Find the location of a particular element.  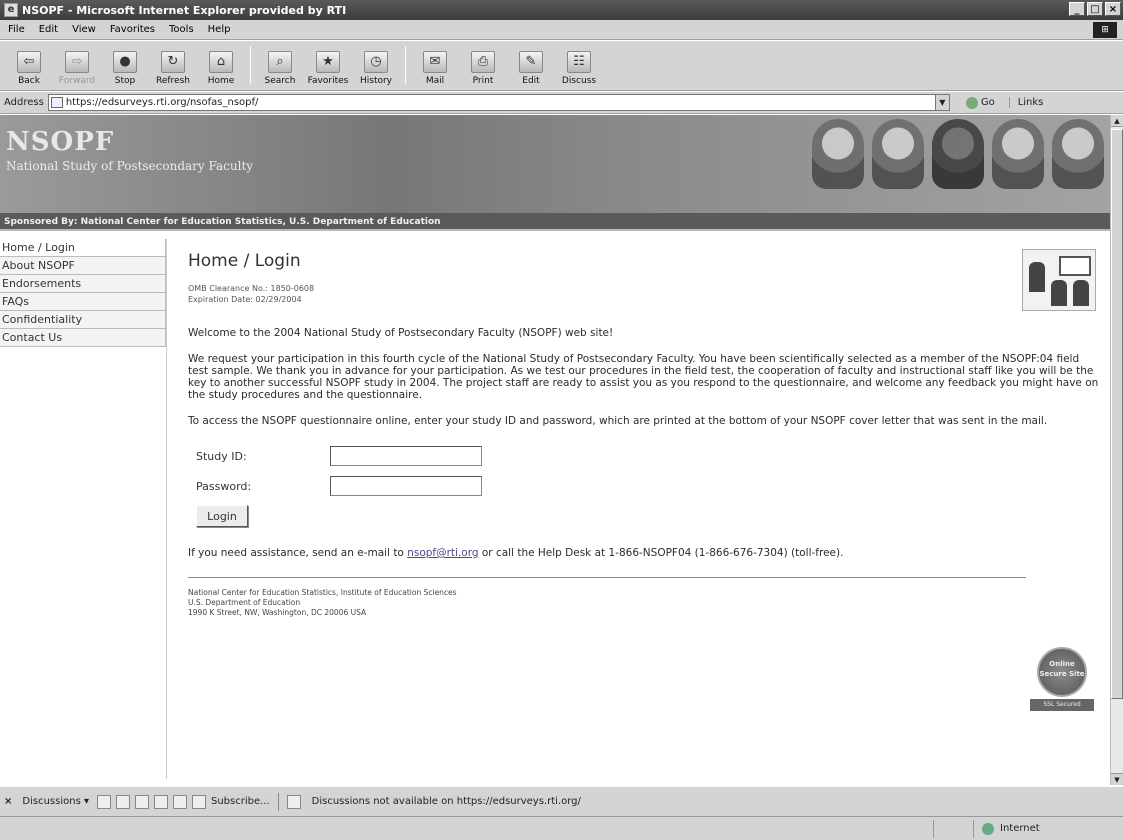

favorites-button: ★ Favorites is located at coordinates (328, 68).